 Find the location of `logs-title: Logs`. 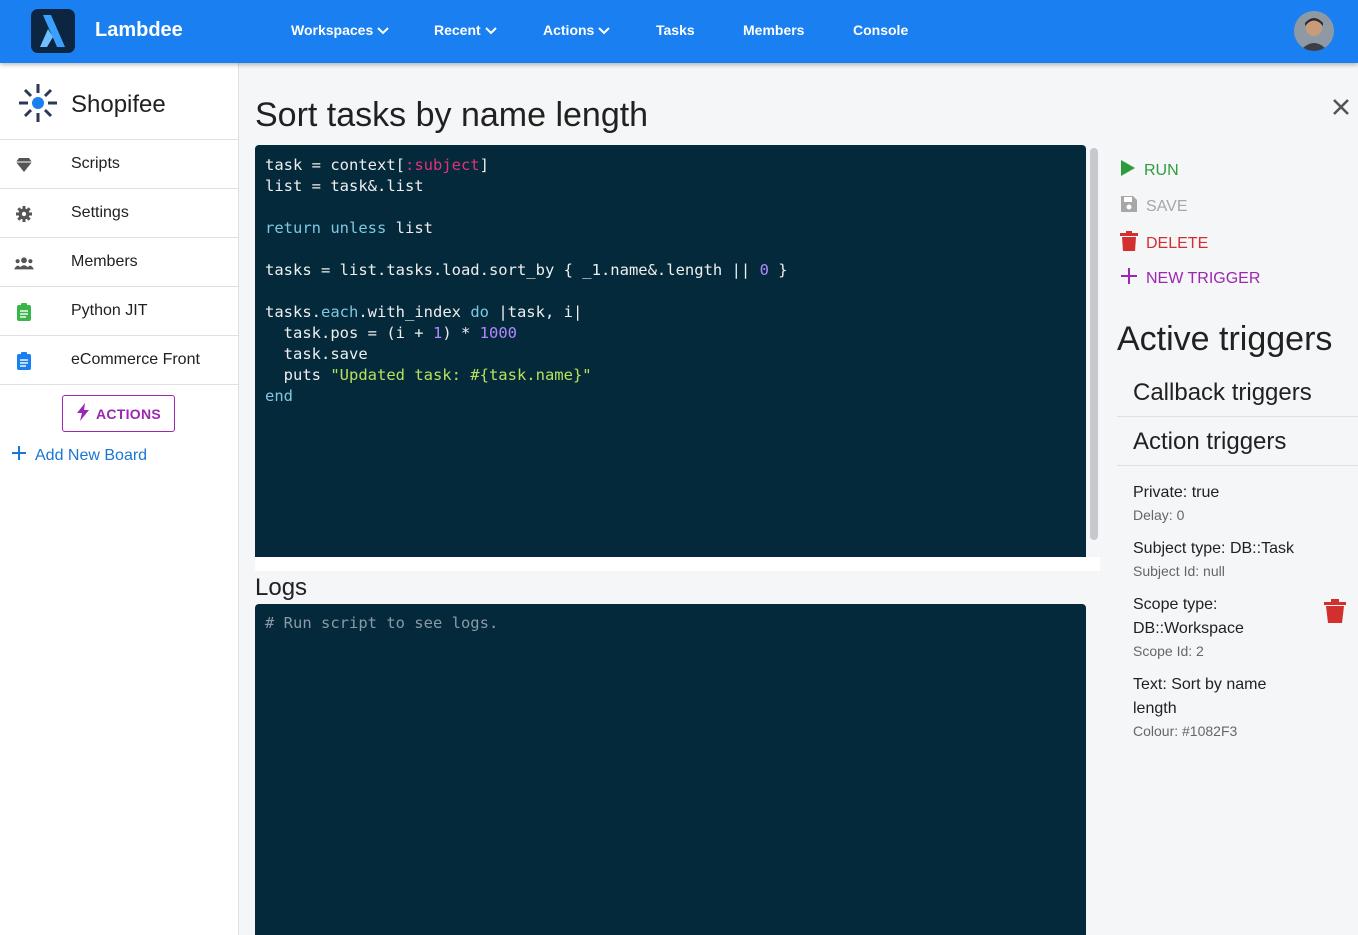

logs-title: Logs is located at coordinates (281, 587).